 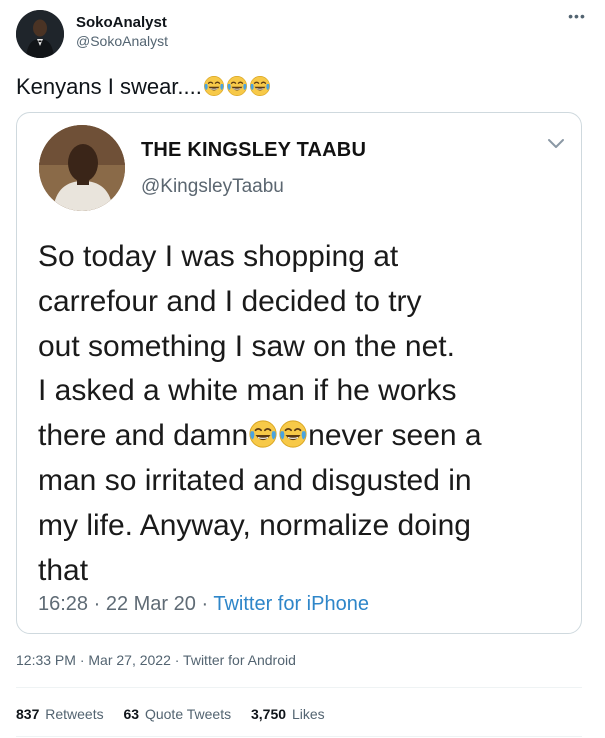 I want to click on author-avatar, so click(x=40, y=34).